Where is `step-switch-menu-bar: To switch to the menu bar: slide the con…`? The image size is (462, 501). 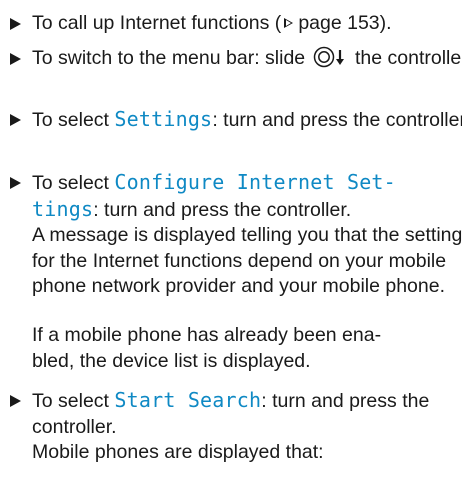 step-switch-menu-bar: To switch to the menu bar: slide the con… is located at coordinates (234, 61).